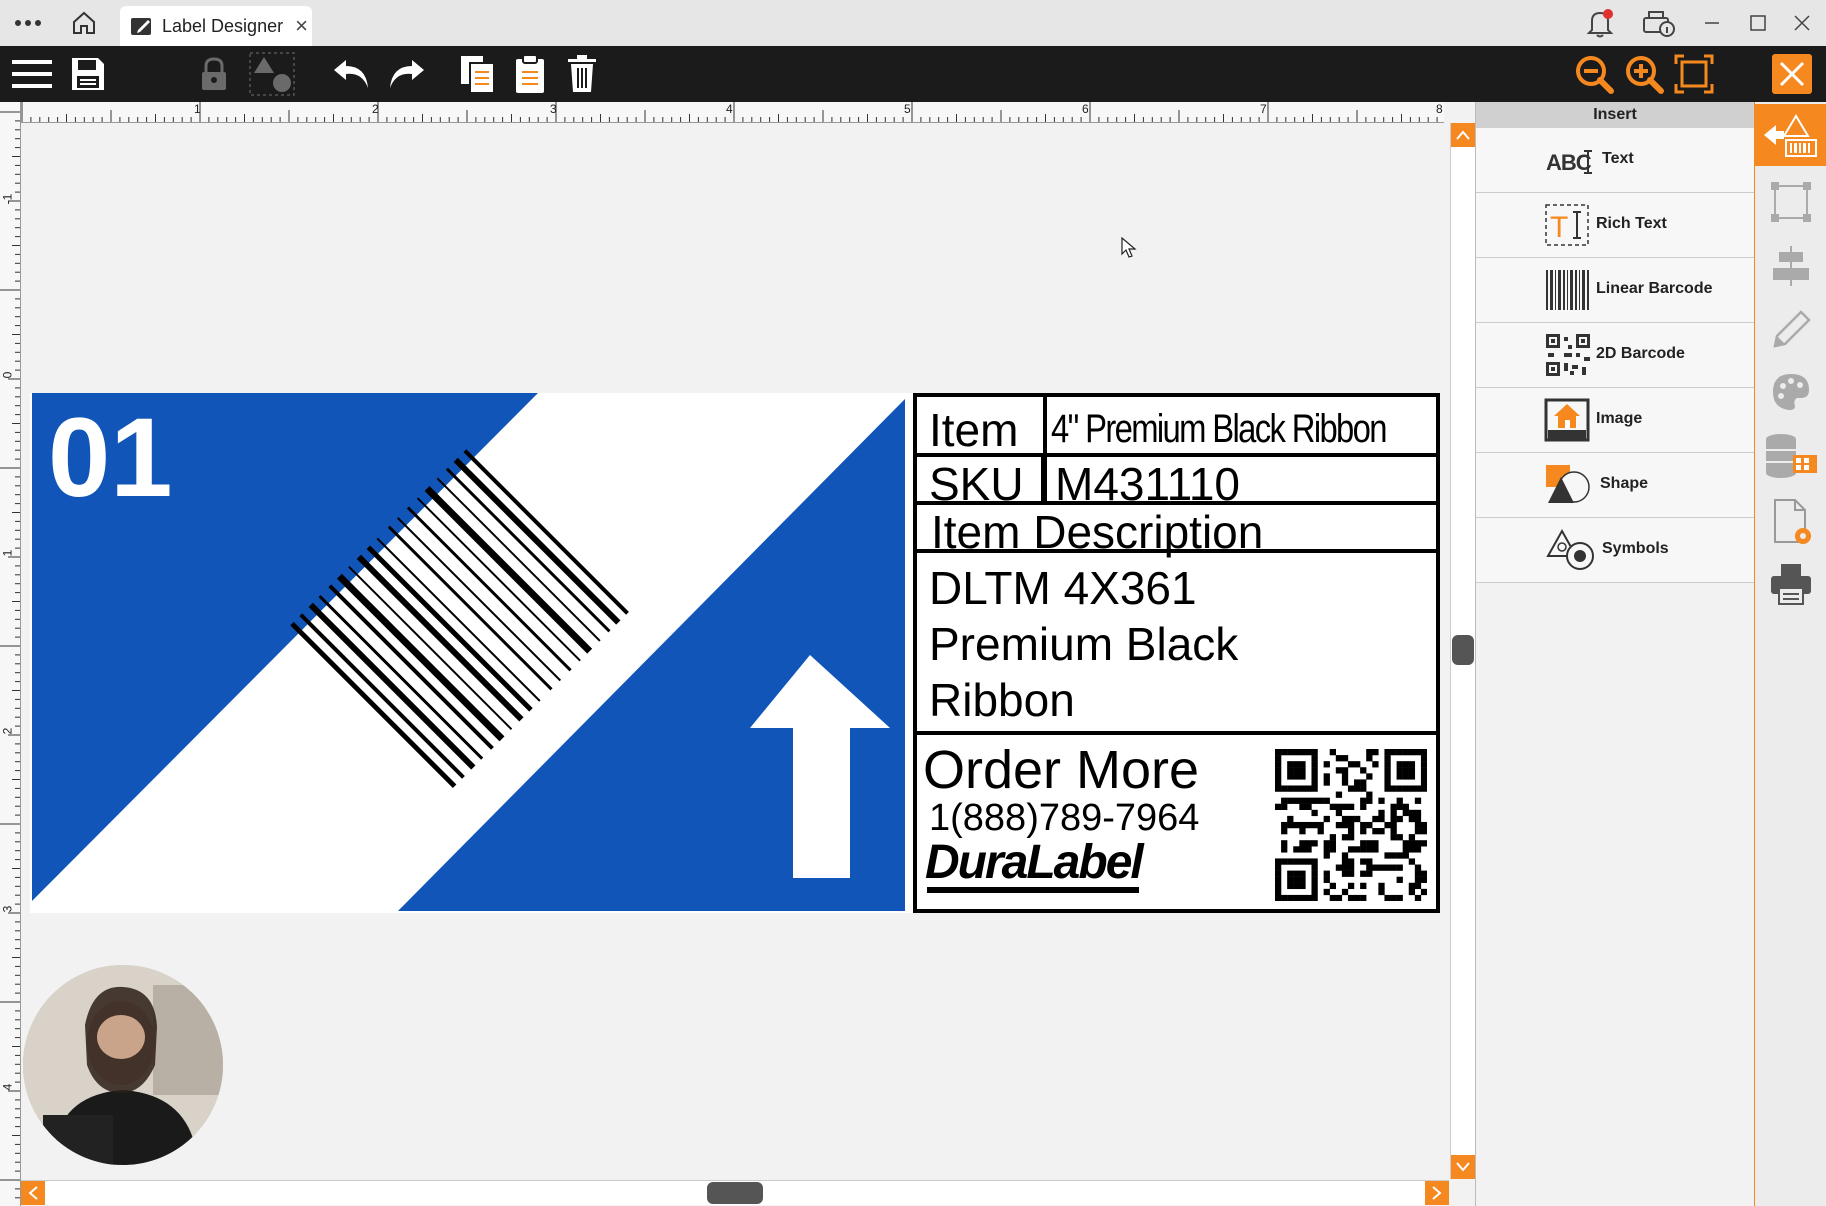  Describe the element at coordinates (1567, 420) in the screenshot. I see `image-icon` at that location.